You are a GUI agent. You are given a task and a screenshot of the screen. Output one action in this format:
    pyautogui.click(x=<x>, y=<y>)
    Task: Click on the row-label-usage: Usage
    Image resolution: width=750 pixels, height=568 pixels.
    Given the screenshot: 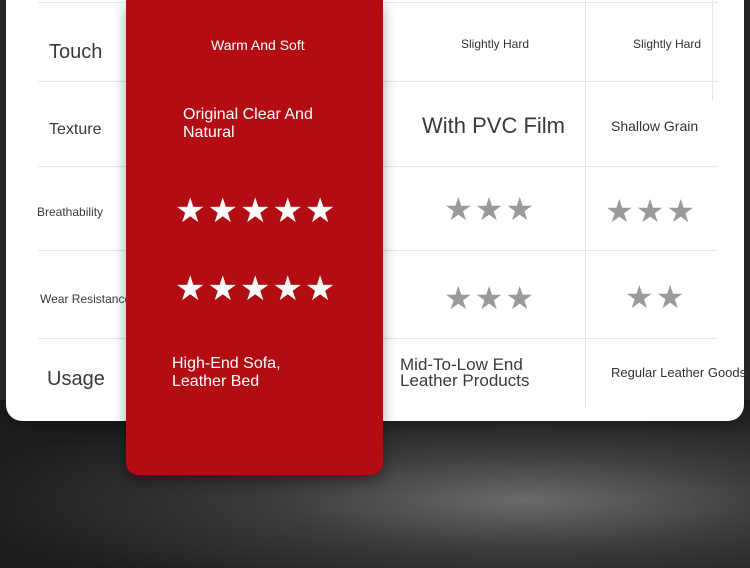 What is the action you would take?
    pyautogui.click(x=76, y=379)
    